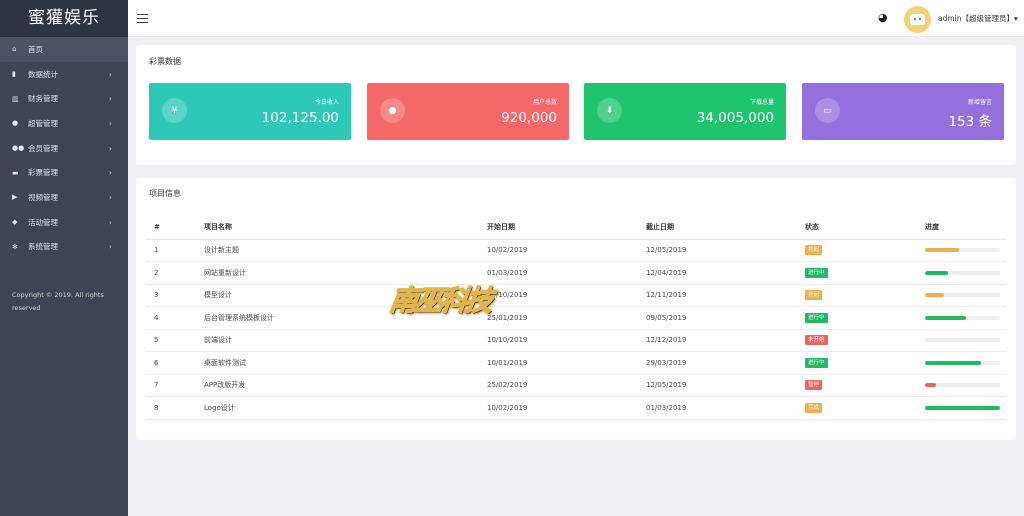 This screenshot has width=1024, height=516. Describe the element at coordinates (15, 222) in the screenshot. I see `tag-icon: ◆` at that location.